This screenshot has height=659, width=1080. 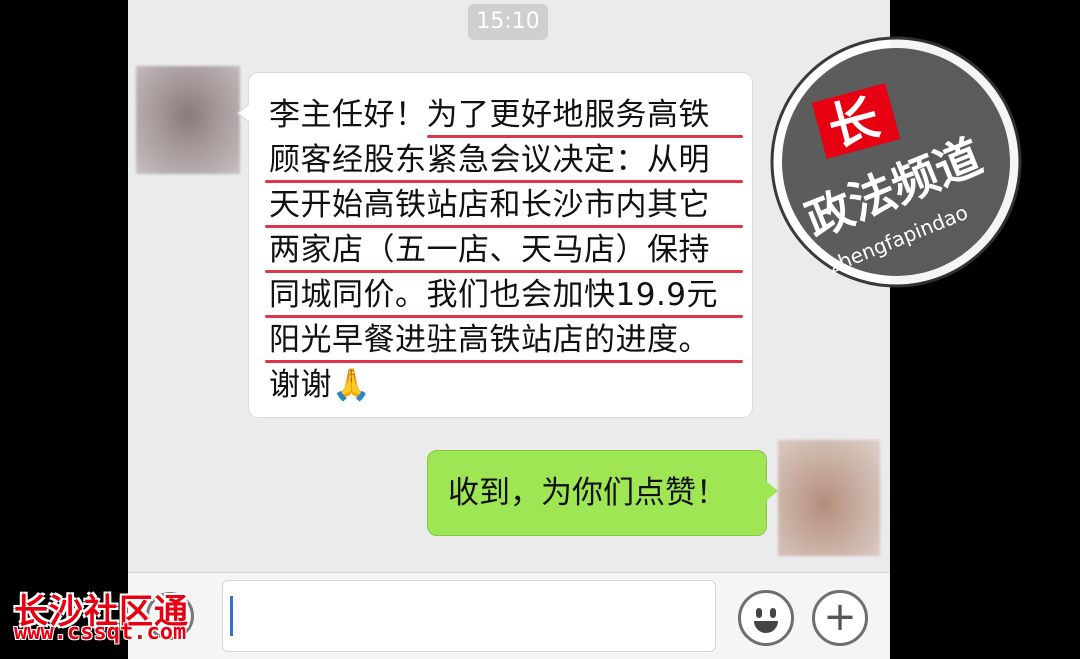 I want to click on user-avatar, so click(x=829, y=498).